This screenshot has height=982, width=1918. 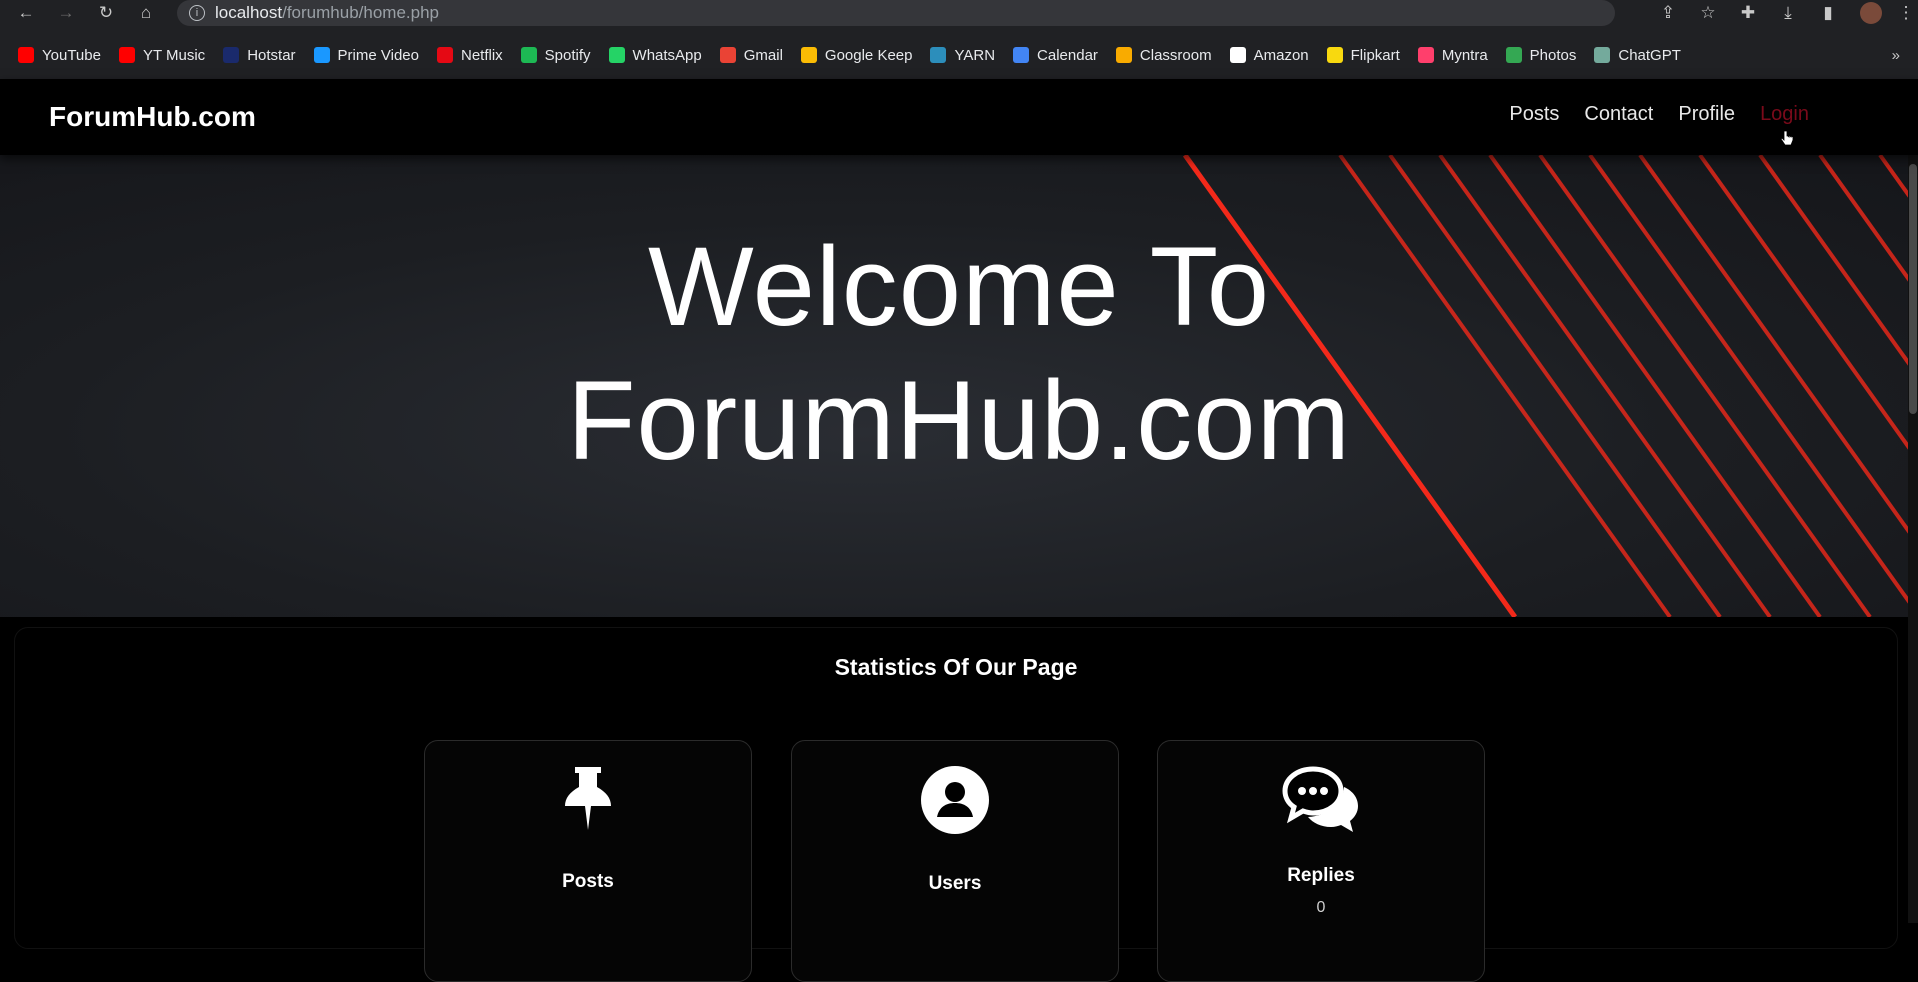 I want to click on bookmark-item: Hotstar, so click(x=259, y=55).